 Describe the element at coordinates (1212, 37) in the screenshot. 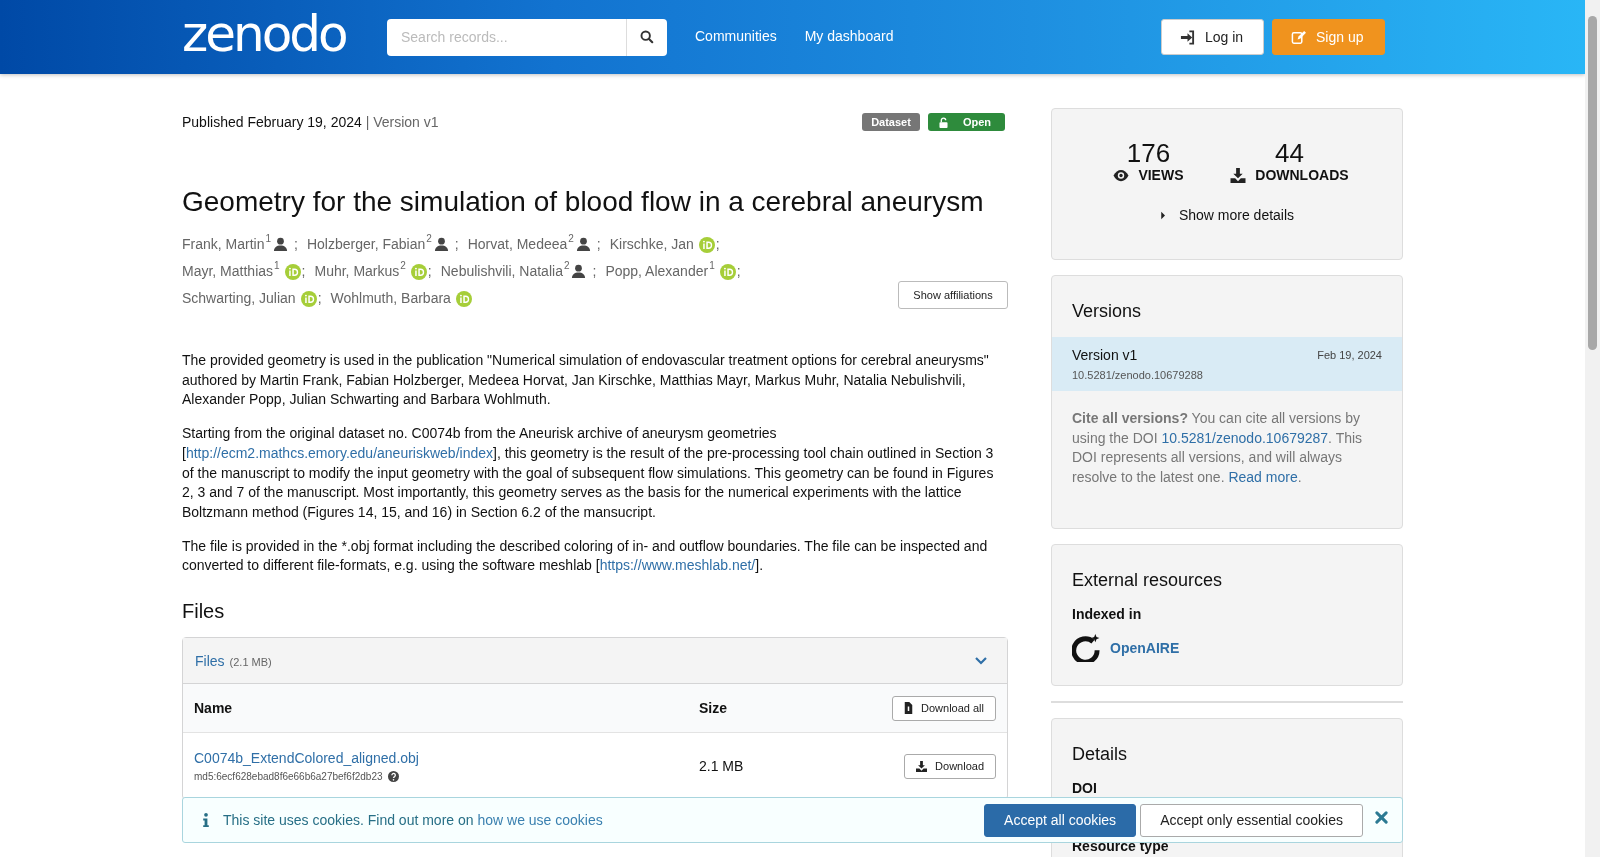

I see `log-in-button: Log in` at that location.